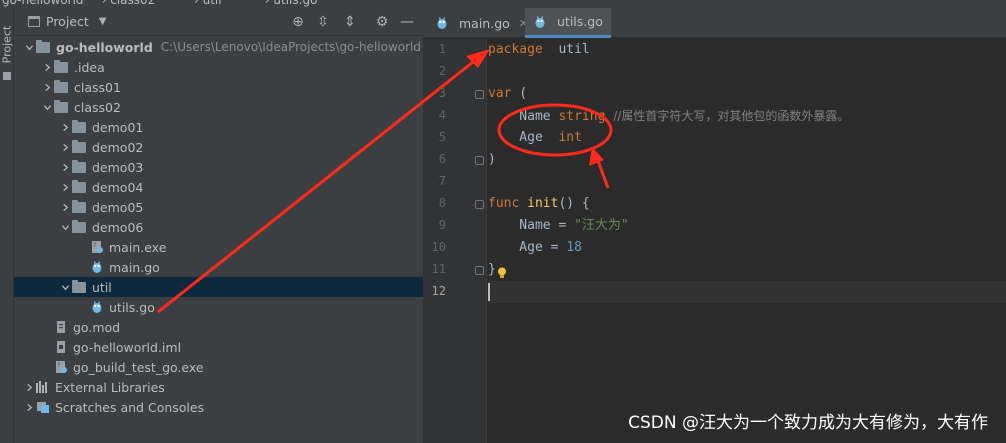  Describe the element at coordinates (523, 116) in the screenshot. I see `code-token: Name` at that location.